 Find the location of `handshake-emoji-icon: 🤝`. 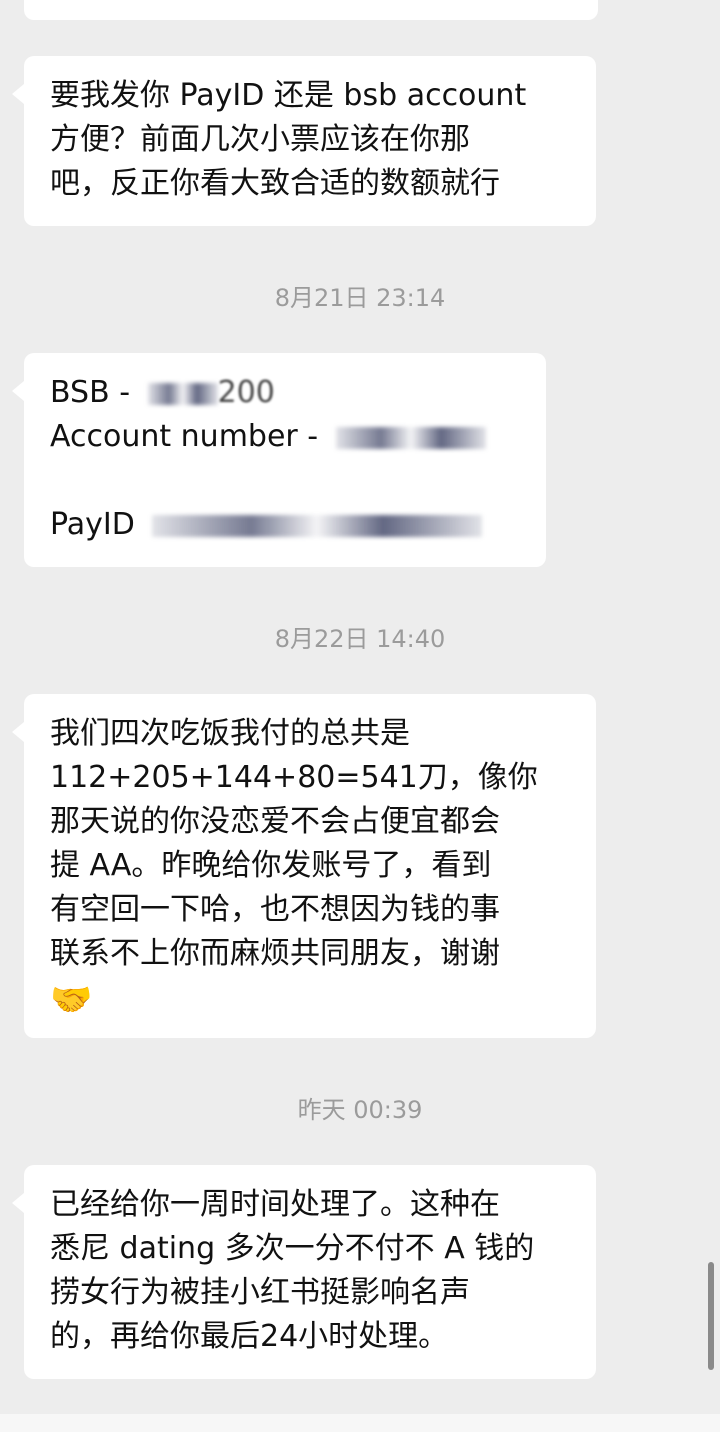

handshake-emoji-icon: 🤝 is located at coordinates (71, 1000).